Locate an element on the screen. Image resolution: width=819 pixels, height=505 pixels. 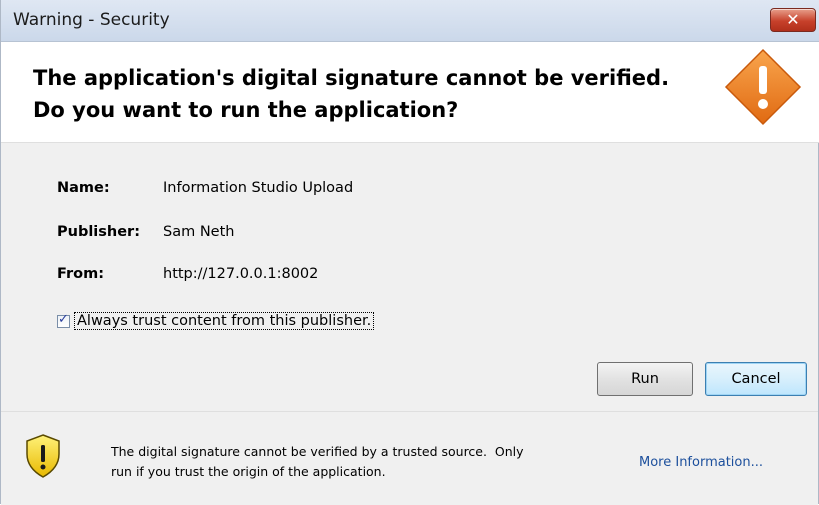
title-bar: Warning - Security ✕ is located at coordinates (410, 21).